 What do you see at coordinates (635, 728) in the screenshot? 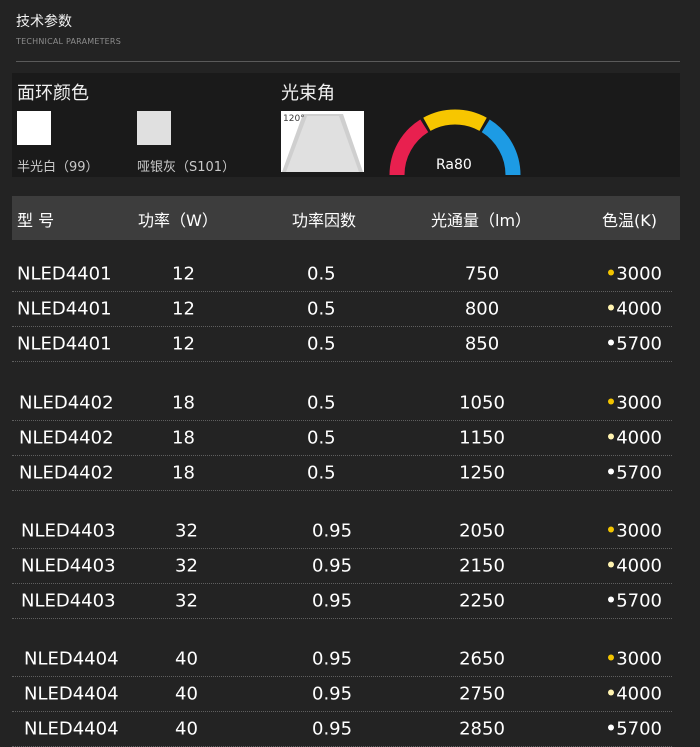
I see `cell-color-temperature: 5700` at bounding box center [635, 728].